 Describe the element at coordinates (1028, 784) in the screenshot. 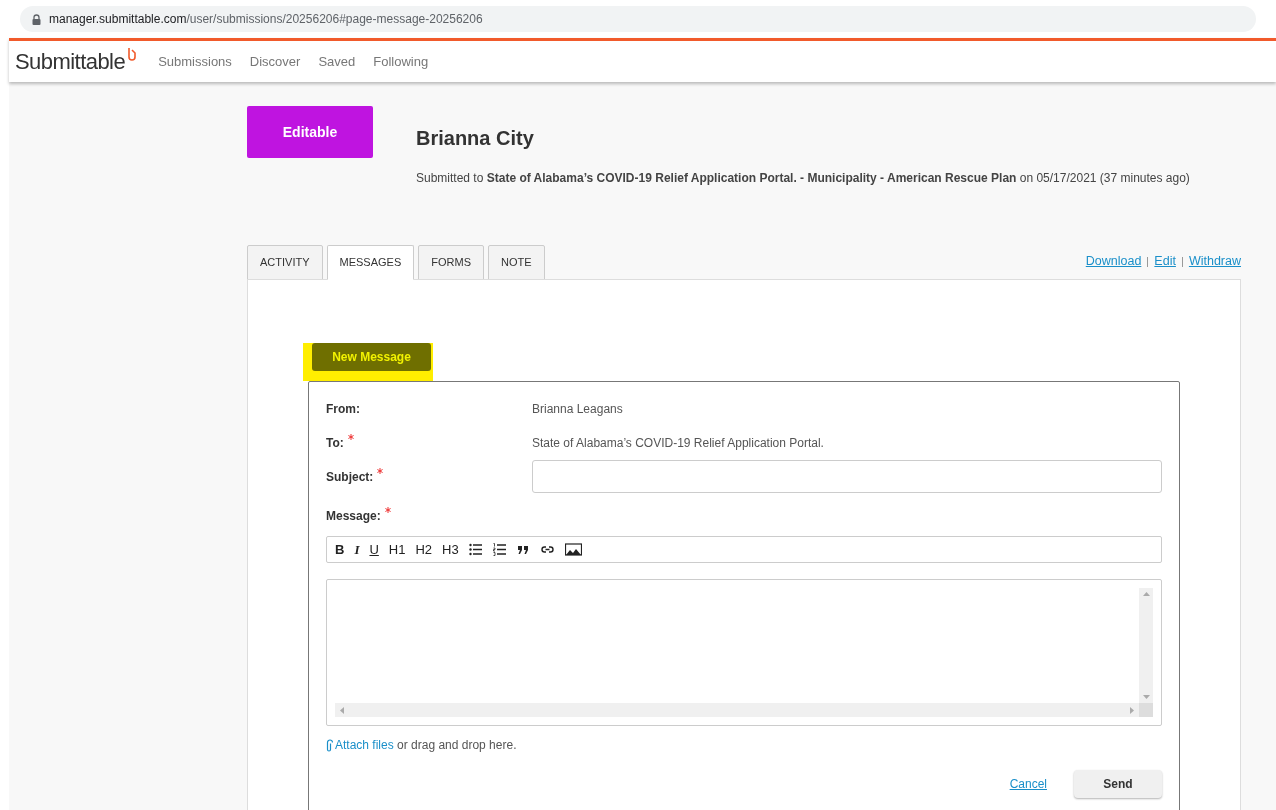

I see `cancel-link: Cancel` at that location.